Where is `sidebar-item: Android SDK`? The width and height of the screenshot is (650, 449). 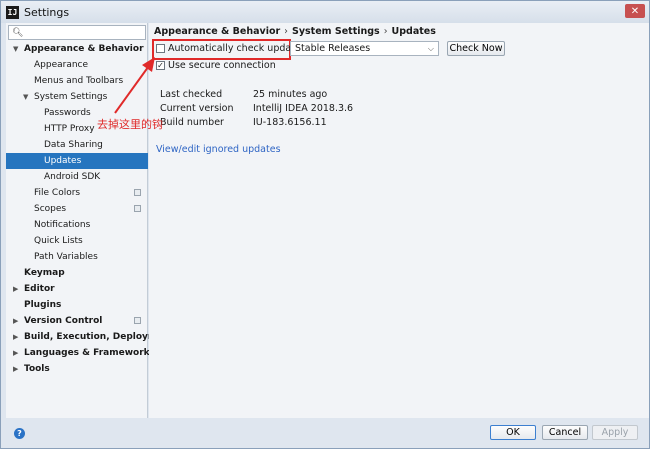 sidebar-item: Android SDK is located at coordinates (77, 177).